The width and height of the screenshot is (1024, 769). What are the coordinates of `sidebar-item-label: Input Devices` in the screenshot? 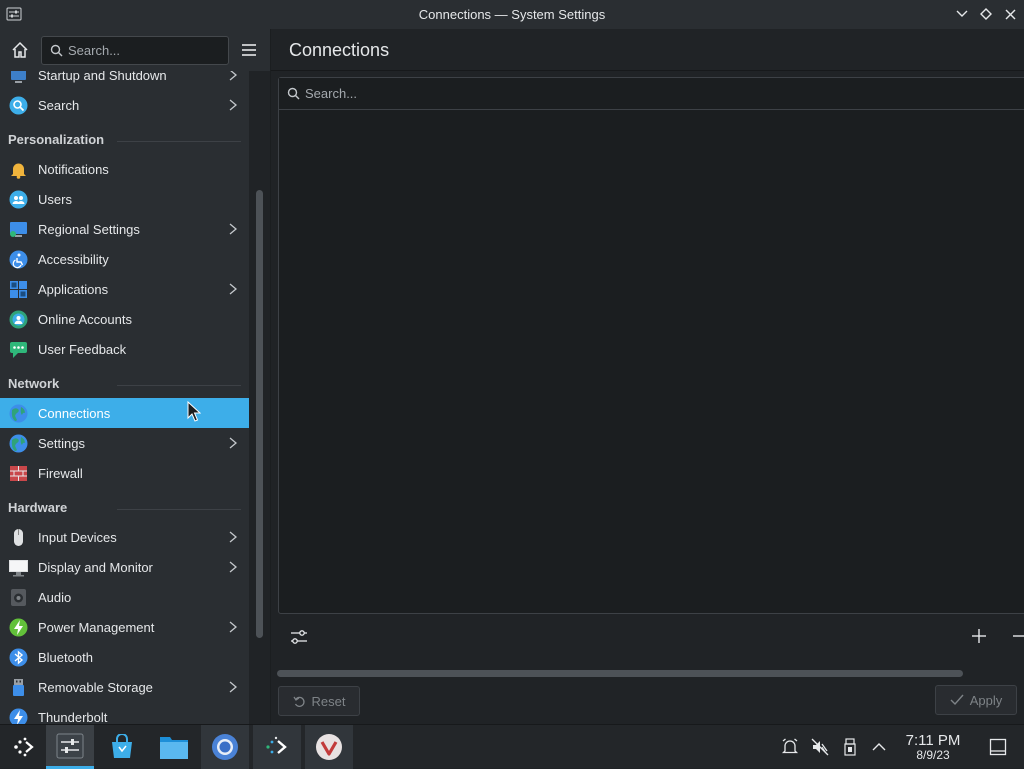 It's located at (77, 537).